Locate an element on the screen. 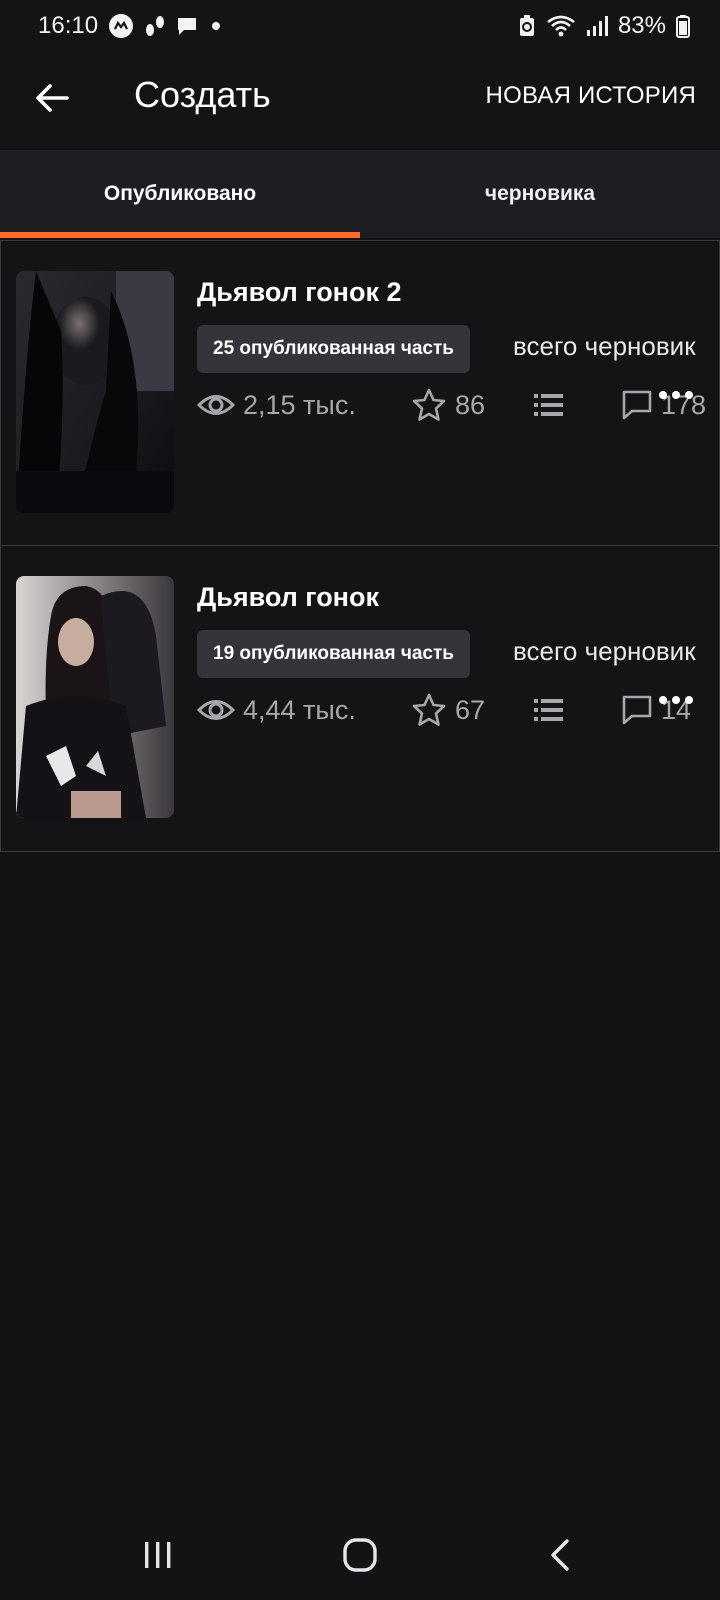 The image size is (720, 1600). chat-icon is located at coordinates (187, 26).